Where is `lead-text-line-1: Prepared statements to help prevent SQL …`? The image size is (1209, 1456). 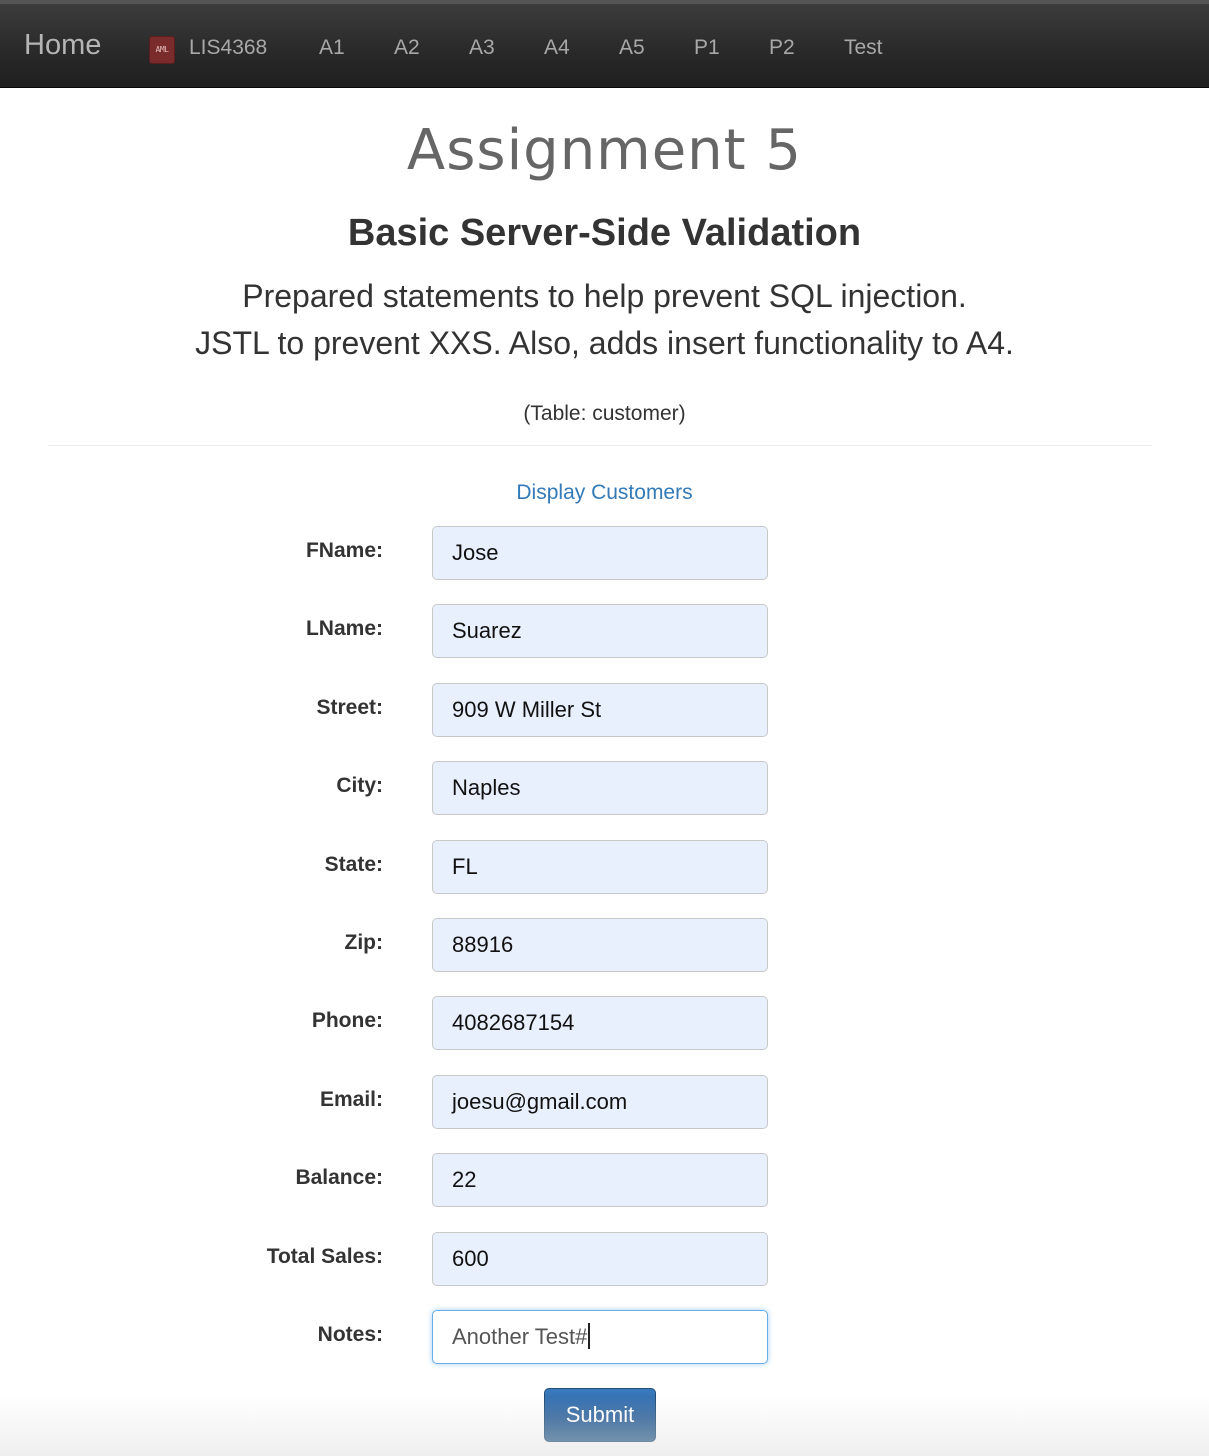 lead-text-line-1: Prepared statements to help prevent SQL … is located at coordinates (604, 296).